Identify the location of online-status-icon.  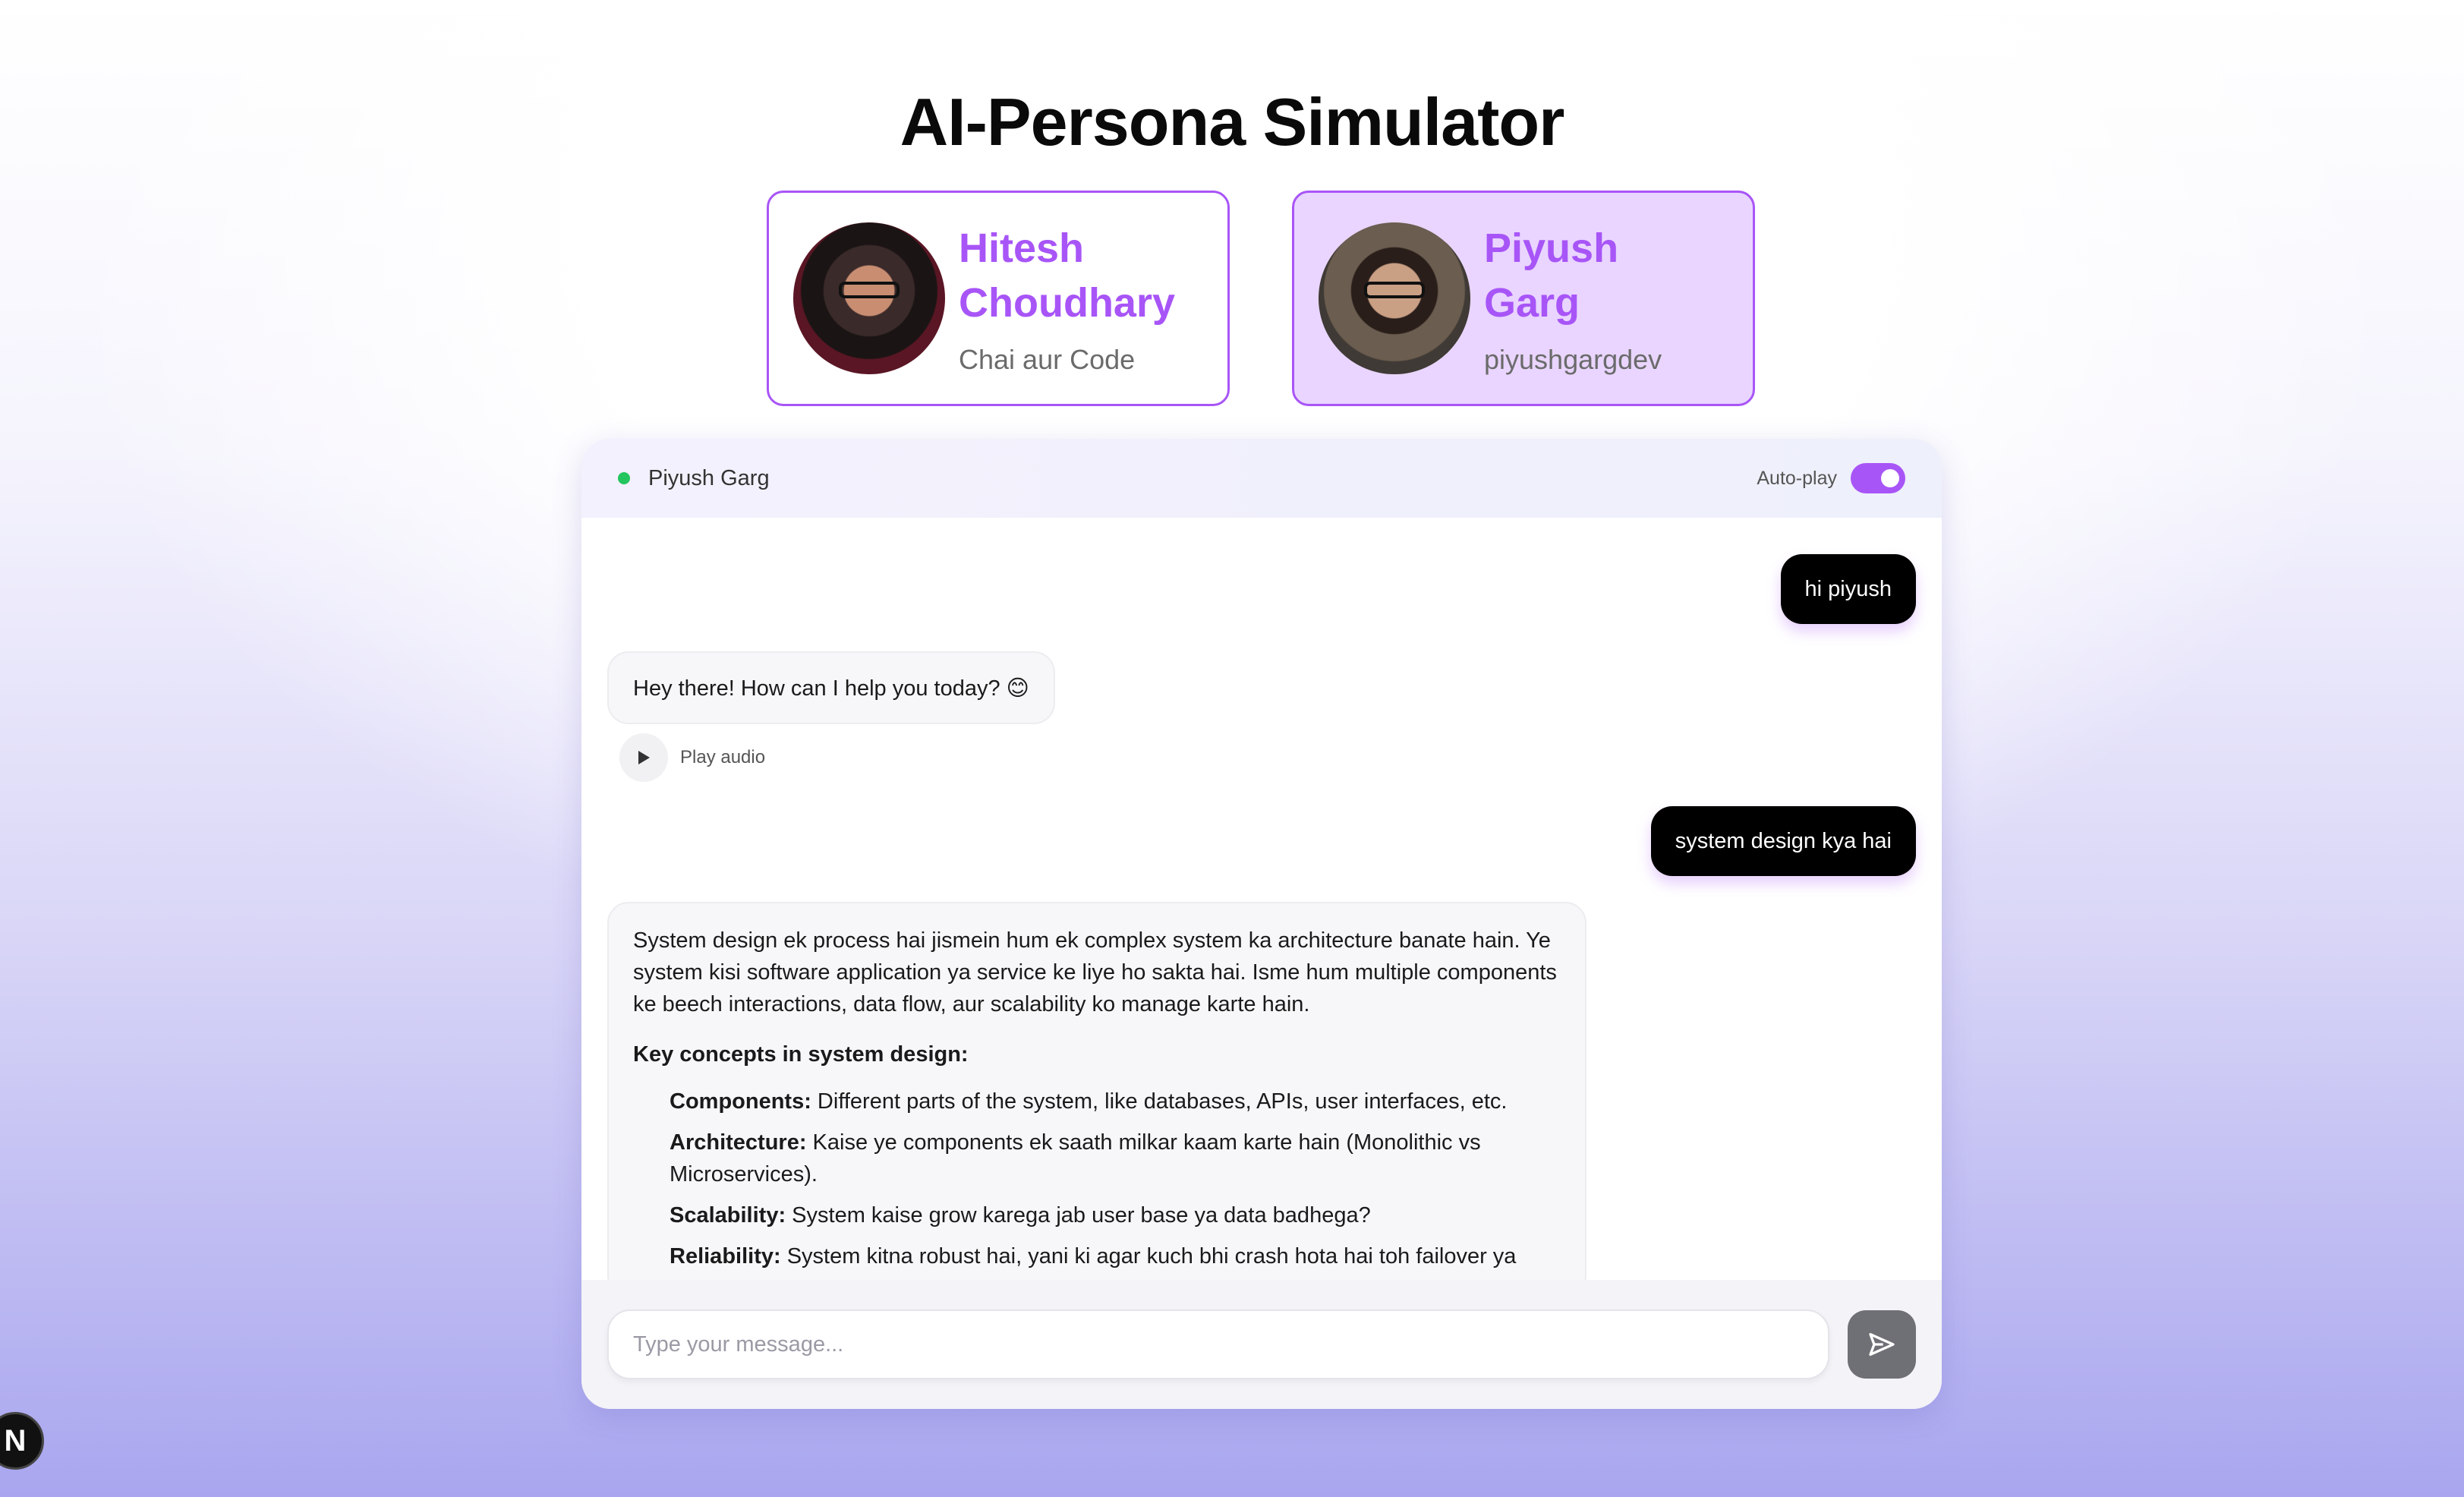
(624, 478).